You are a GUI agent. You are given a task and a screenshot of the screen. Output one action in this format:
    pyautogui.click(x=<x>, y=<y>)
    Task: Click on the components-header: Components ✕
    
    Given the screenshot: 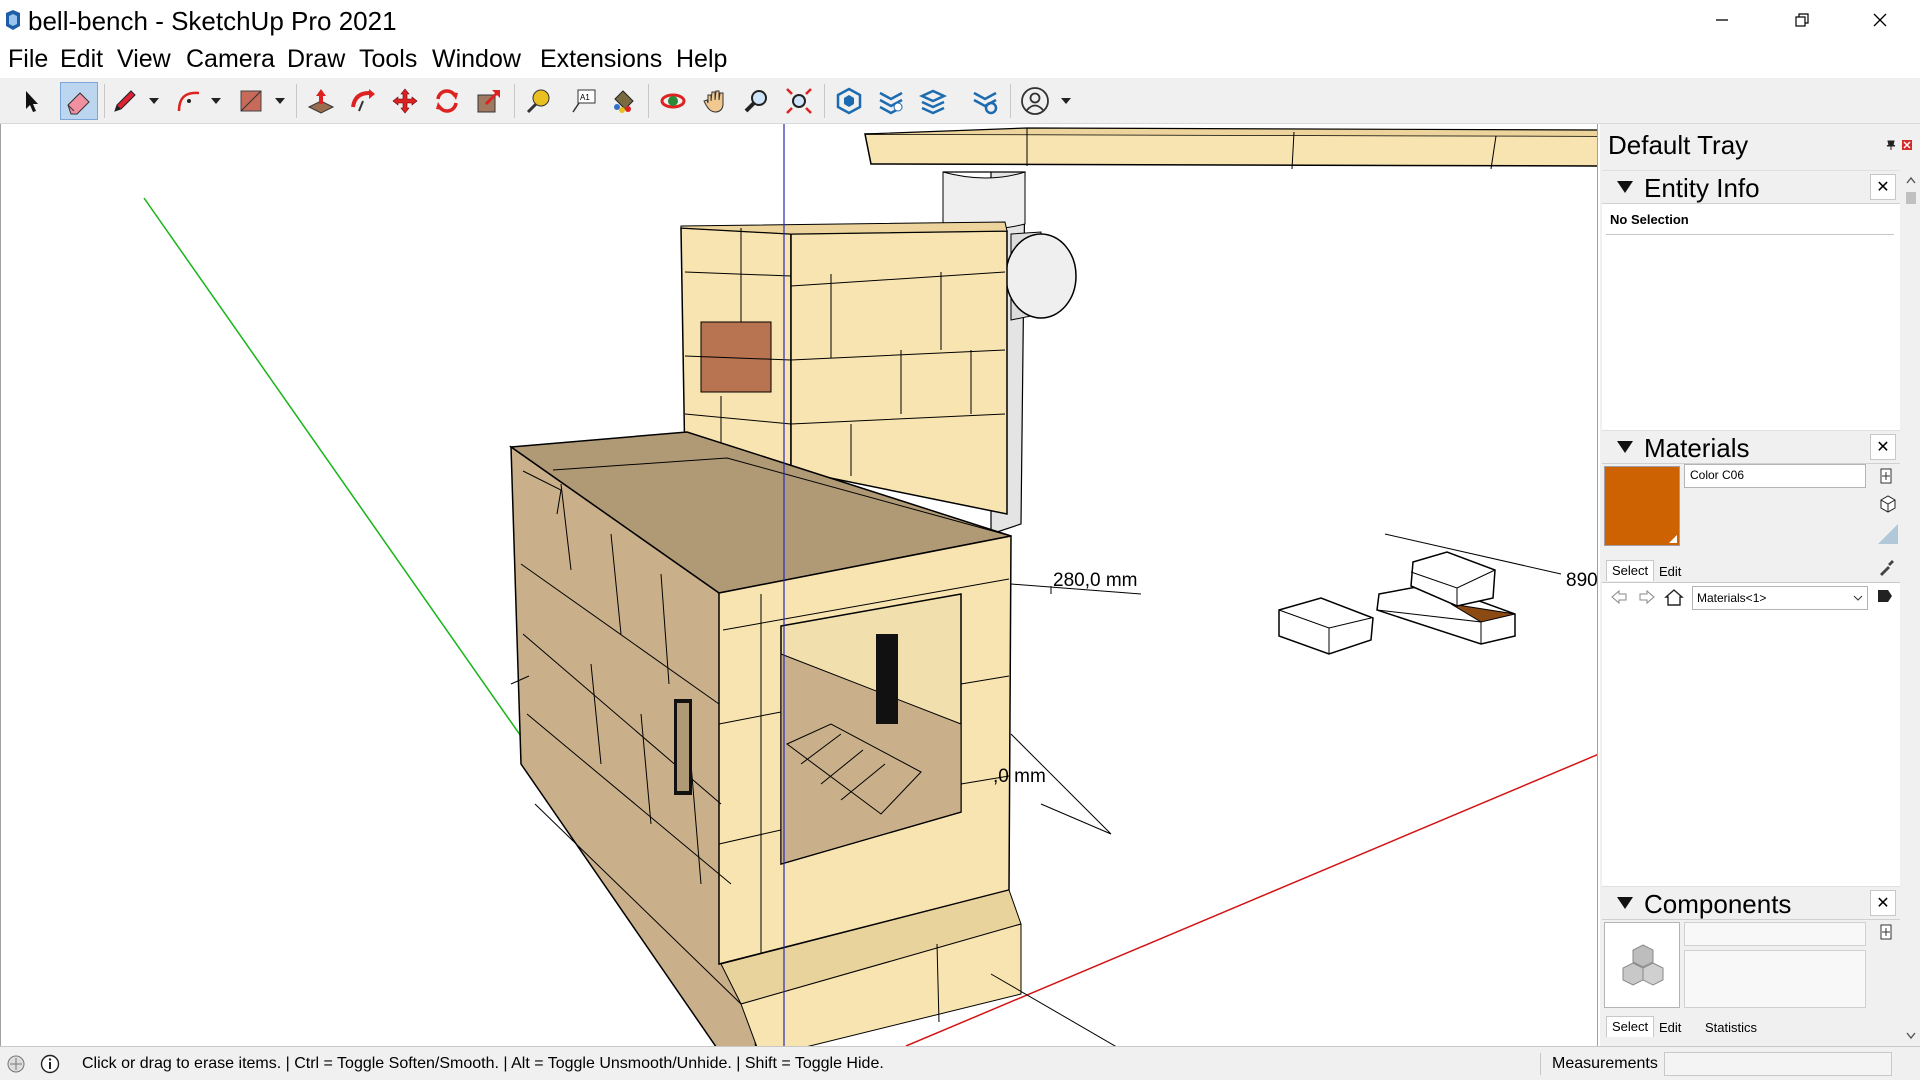 What is the action you would take?
    pyautogui.click(x=1751, y=903)
    